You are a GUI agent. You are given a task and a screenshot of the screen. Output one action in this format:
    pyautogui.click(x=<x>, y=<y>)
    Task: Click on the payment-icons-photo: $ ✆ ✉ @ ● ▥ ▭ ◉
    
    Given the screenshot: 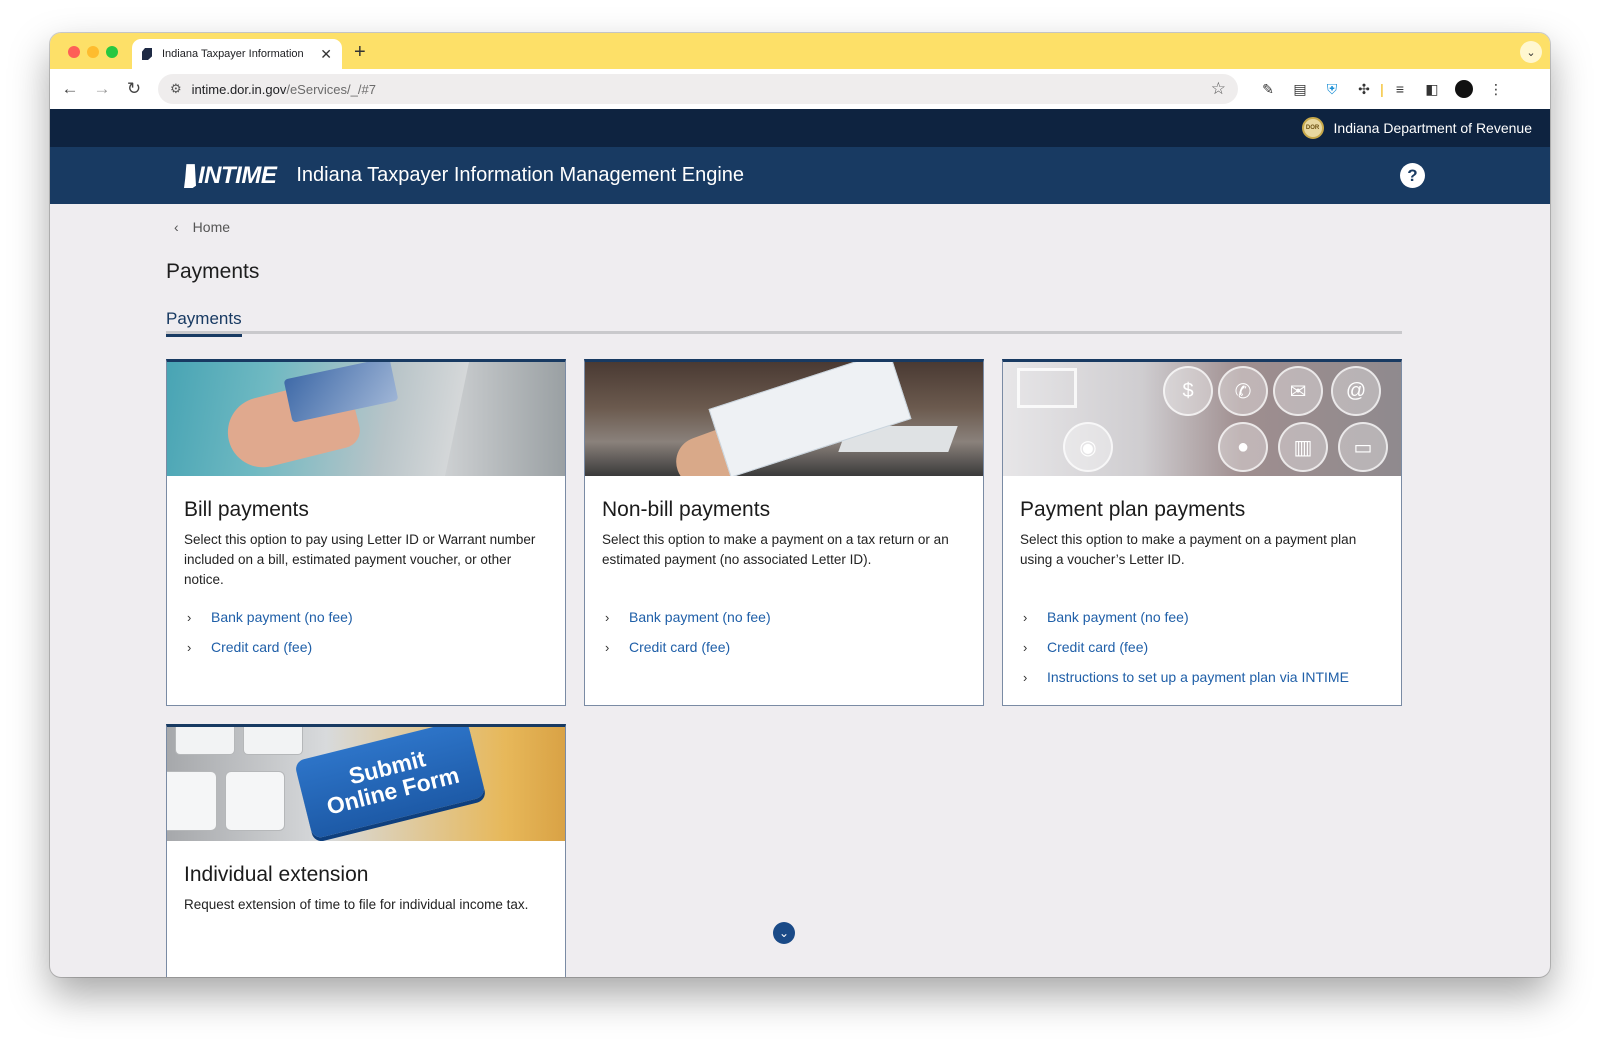 What is the action you would take?
    pyautogui.click(x=1202, y=419)
    